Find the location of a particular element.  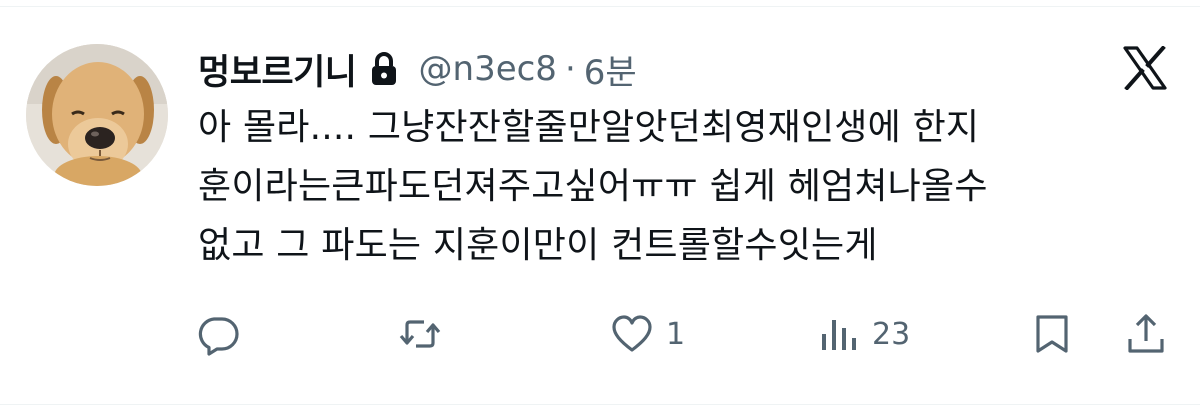

puppy-avatar-image is located at coordinates (97, 115).